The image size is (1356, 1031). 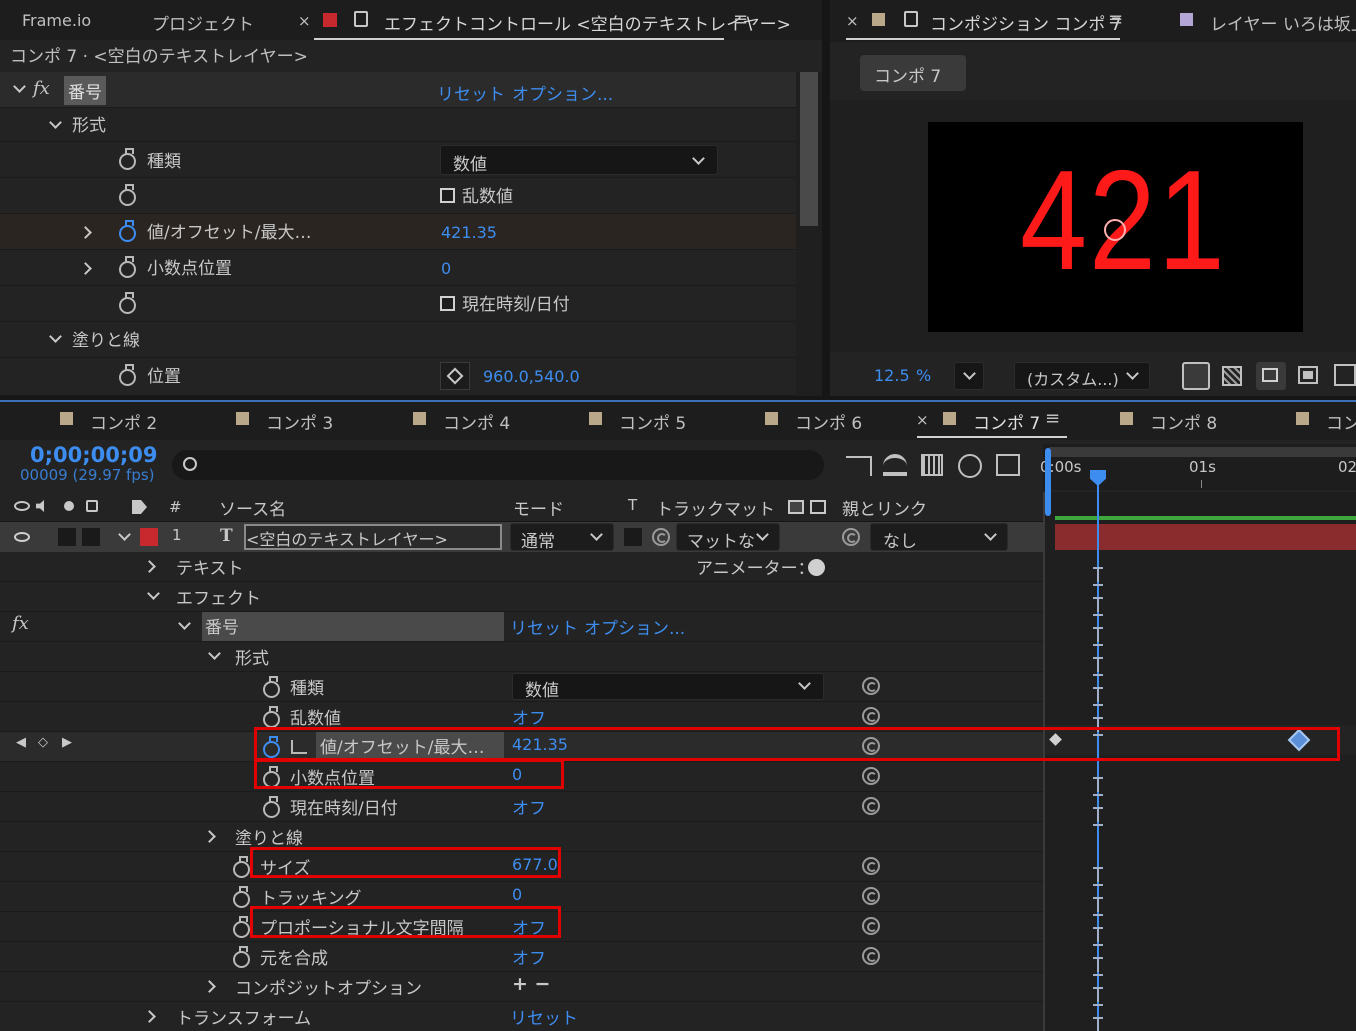 I want to click on timecode: 0;00;00;09, so click(x=93, y=455).